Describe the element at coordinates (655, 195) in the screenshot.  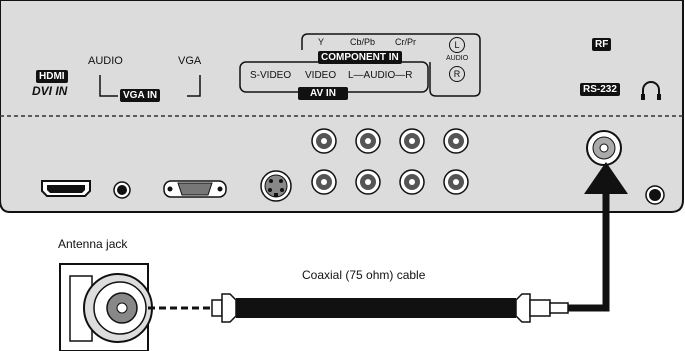
I see `side-jack-icon` at that location.